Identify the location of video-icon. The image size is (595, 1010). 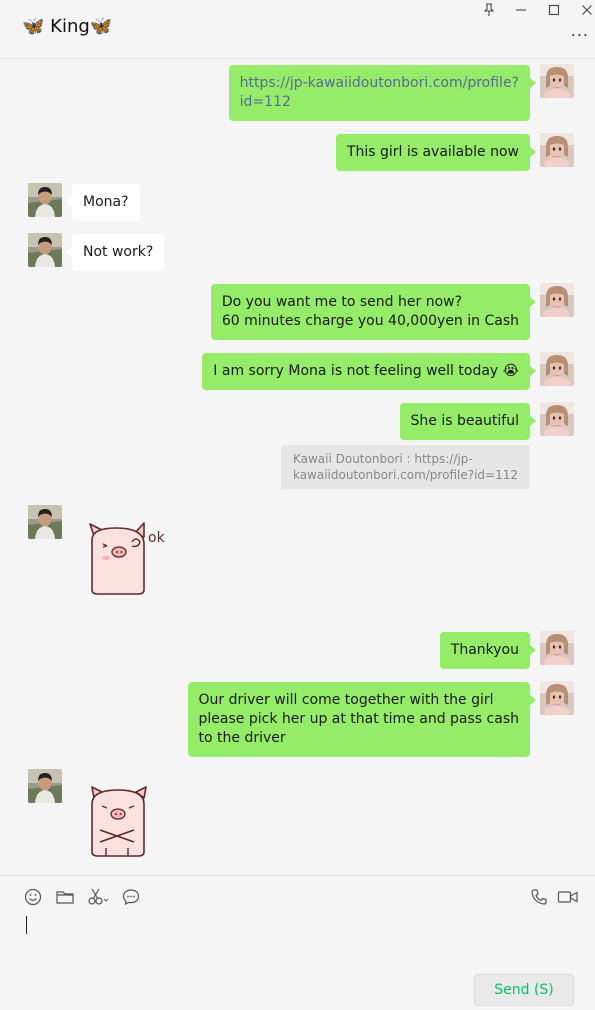
(568, 897).